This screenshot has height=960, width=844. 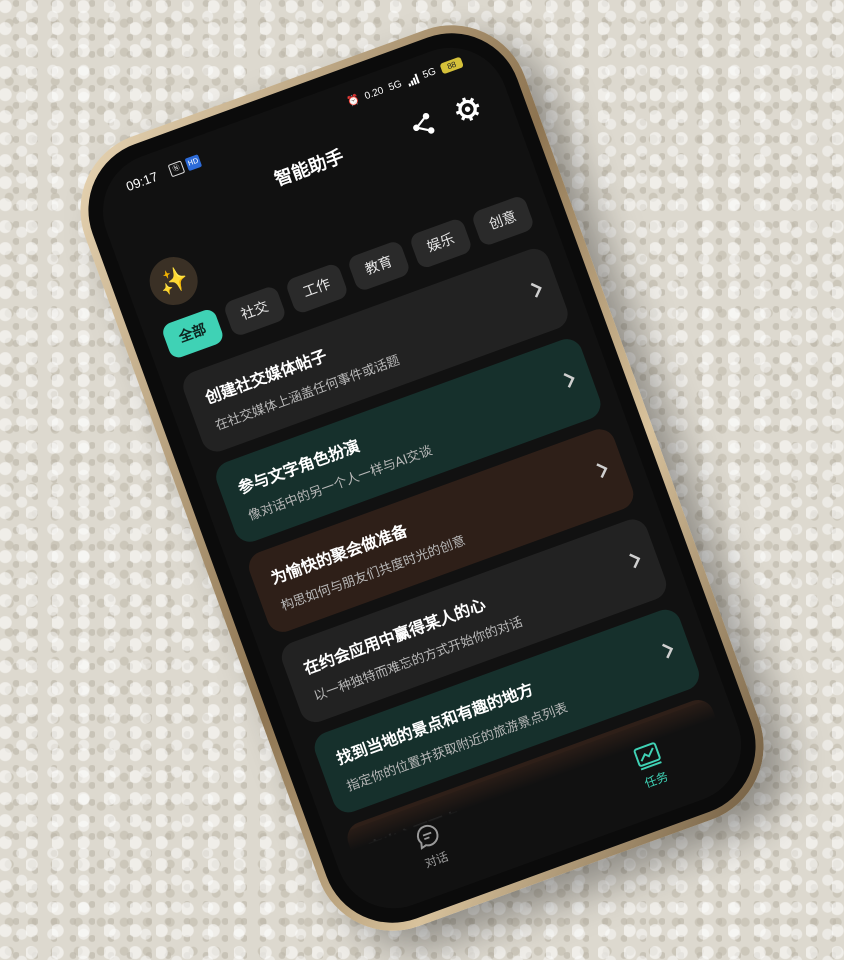 I want to click on tab-all: 全部, so click(x=193, y=334).